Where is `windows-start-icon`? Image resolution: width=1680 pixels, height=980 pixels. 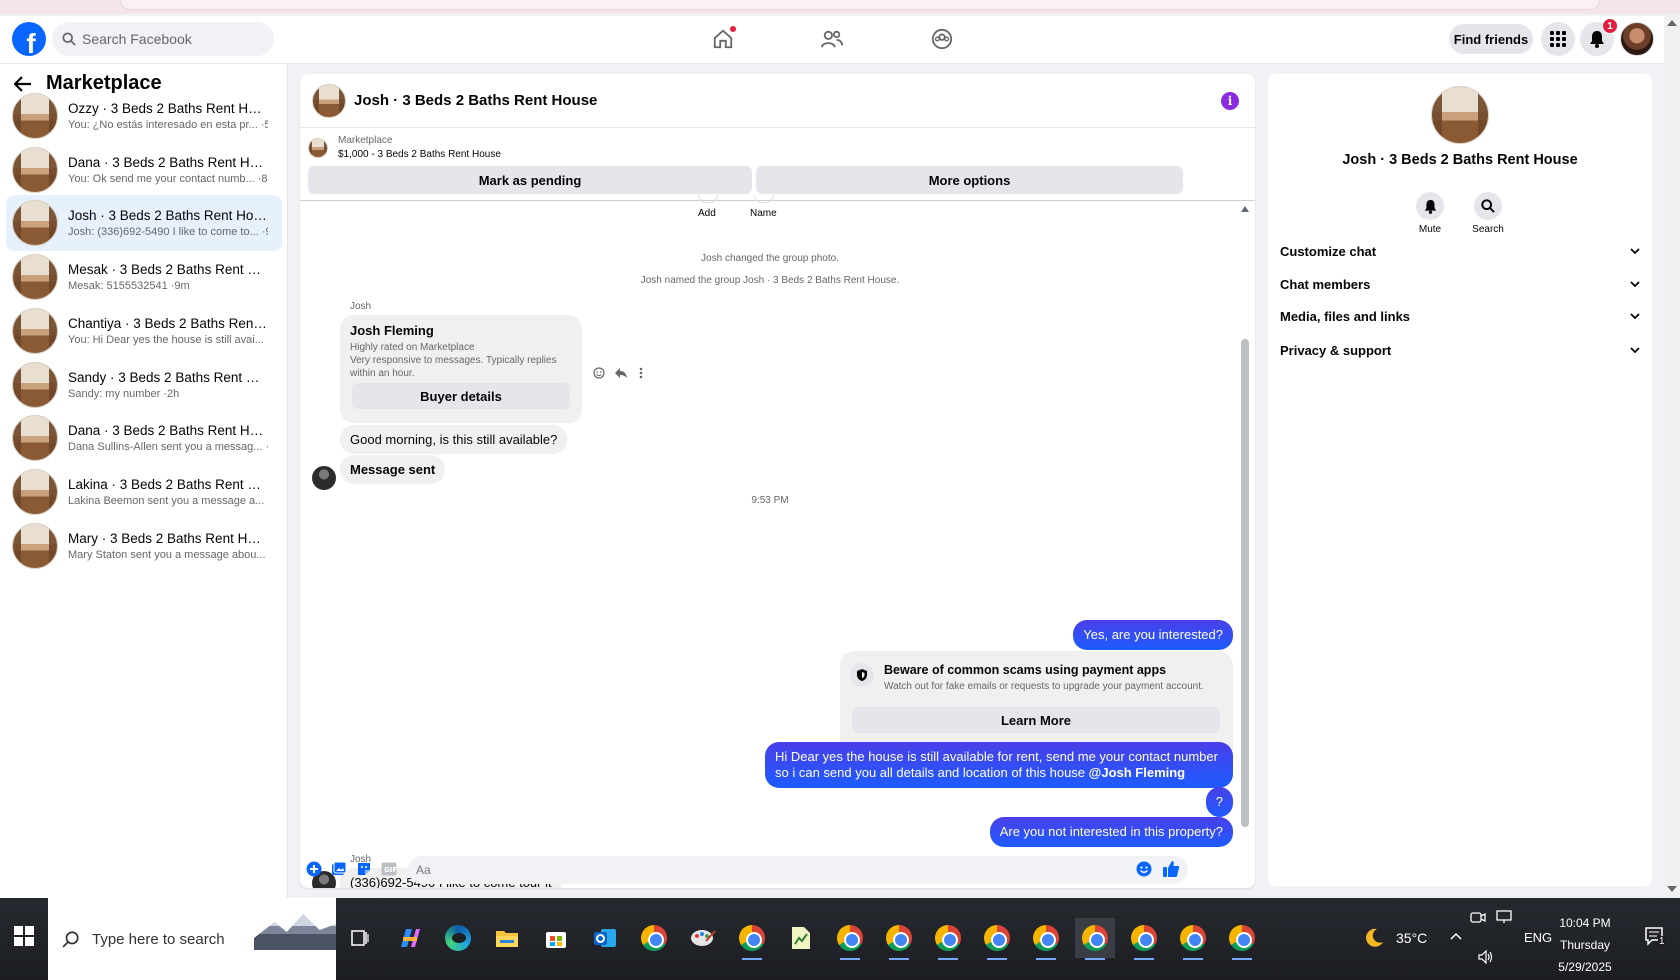 windows-start-icon is located at coordinates (24, 936).